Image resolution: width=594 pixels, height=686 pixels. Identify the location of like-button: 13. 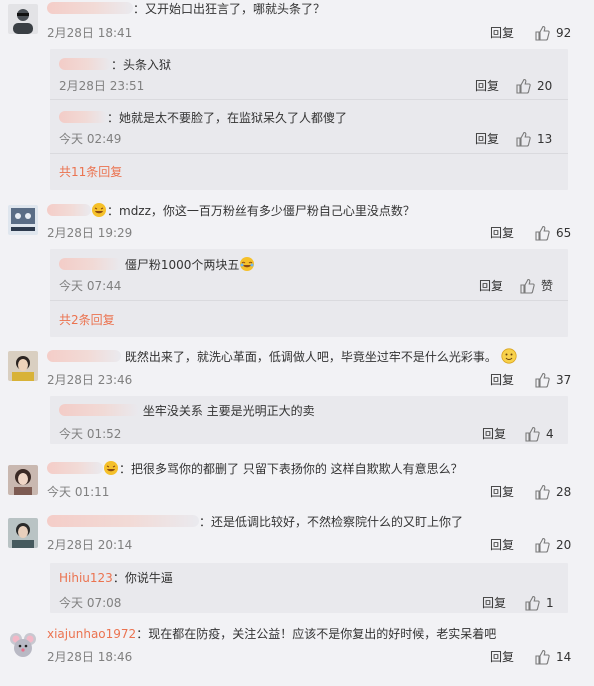
(533, 139).